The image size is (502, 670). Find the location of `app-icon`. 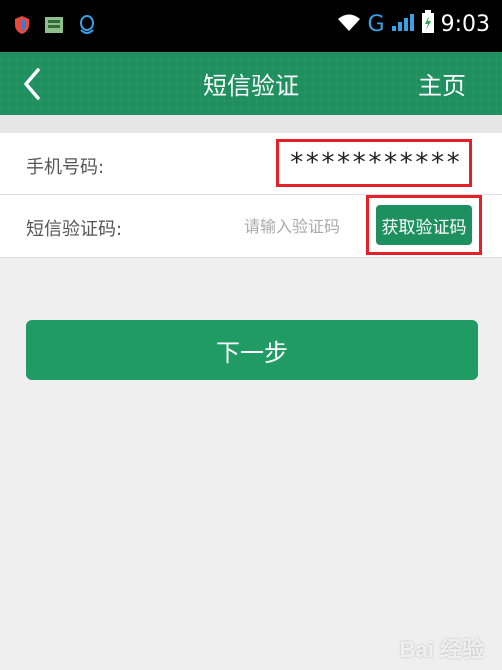

app-icon is located at coordinates (54, 27).